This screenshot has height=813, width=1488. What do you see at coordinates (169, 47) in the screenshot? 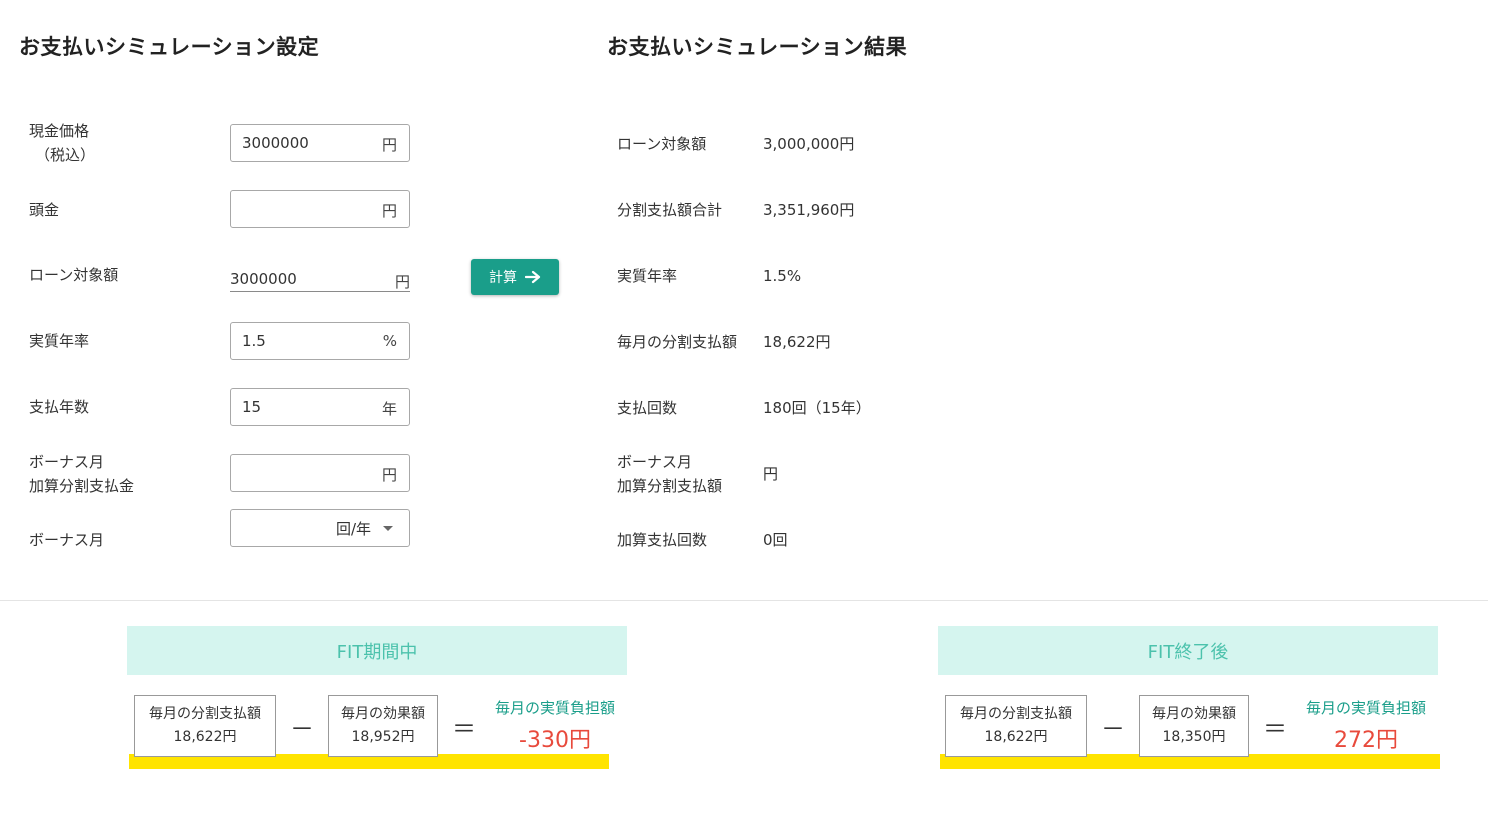
I see `settings-title: お支払いシミュレーション設定` at bounding box center [169, 47].